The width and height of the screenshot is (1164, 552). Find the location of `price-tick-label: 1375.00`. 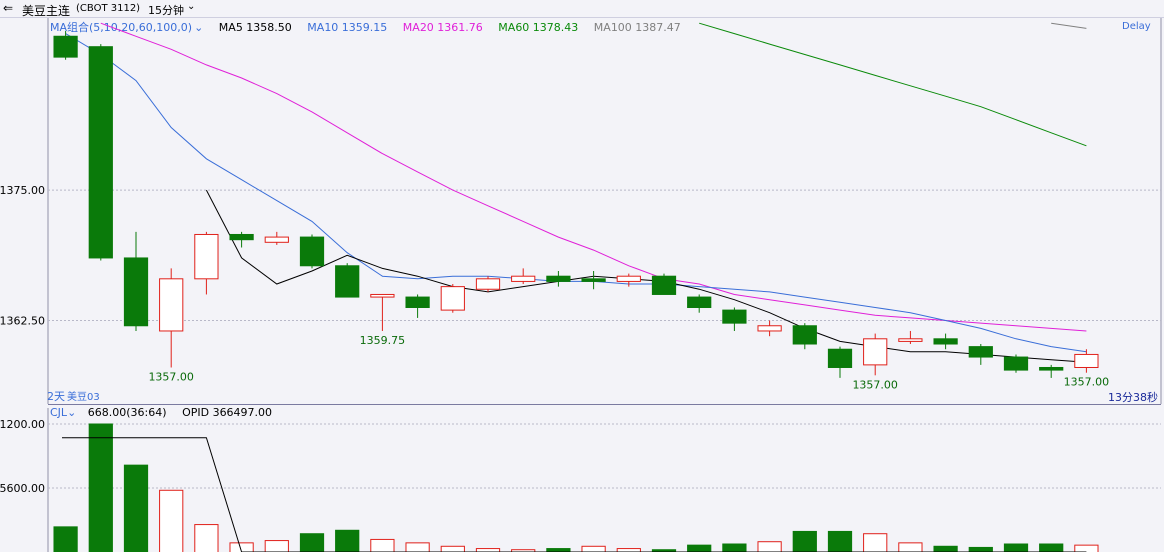

price-tick-label: 1375.00 is located at coordinates (22, 190).